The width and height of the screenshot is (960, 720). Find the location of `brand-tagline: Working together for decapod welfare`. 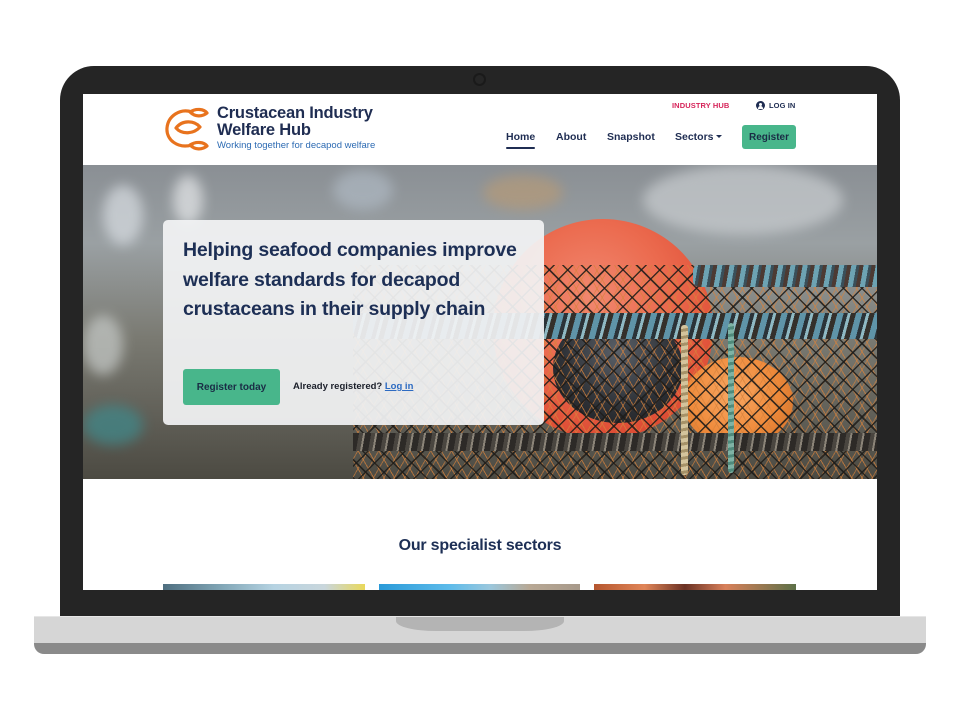

brand-tagline: Working together for decapod welfare is located at coordinates (296, 145).